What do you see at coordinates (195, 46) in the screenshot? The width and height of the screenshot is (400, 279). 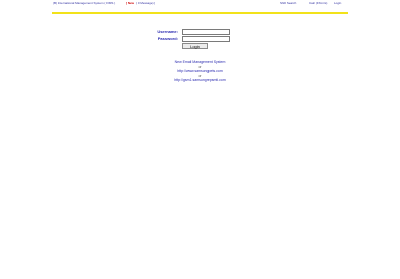 I see `login-button: Login` at bounding box center [195, 46].